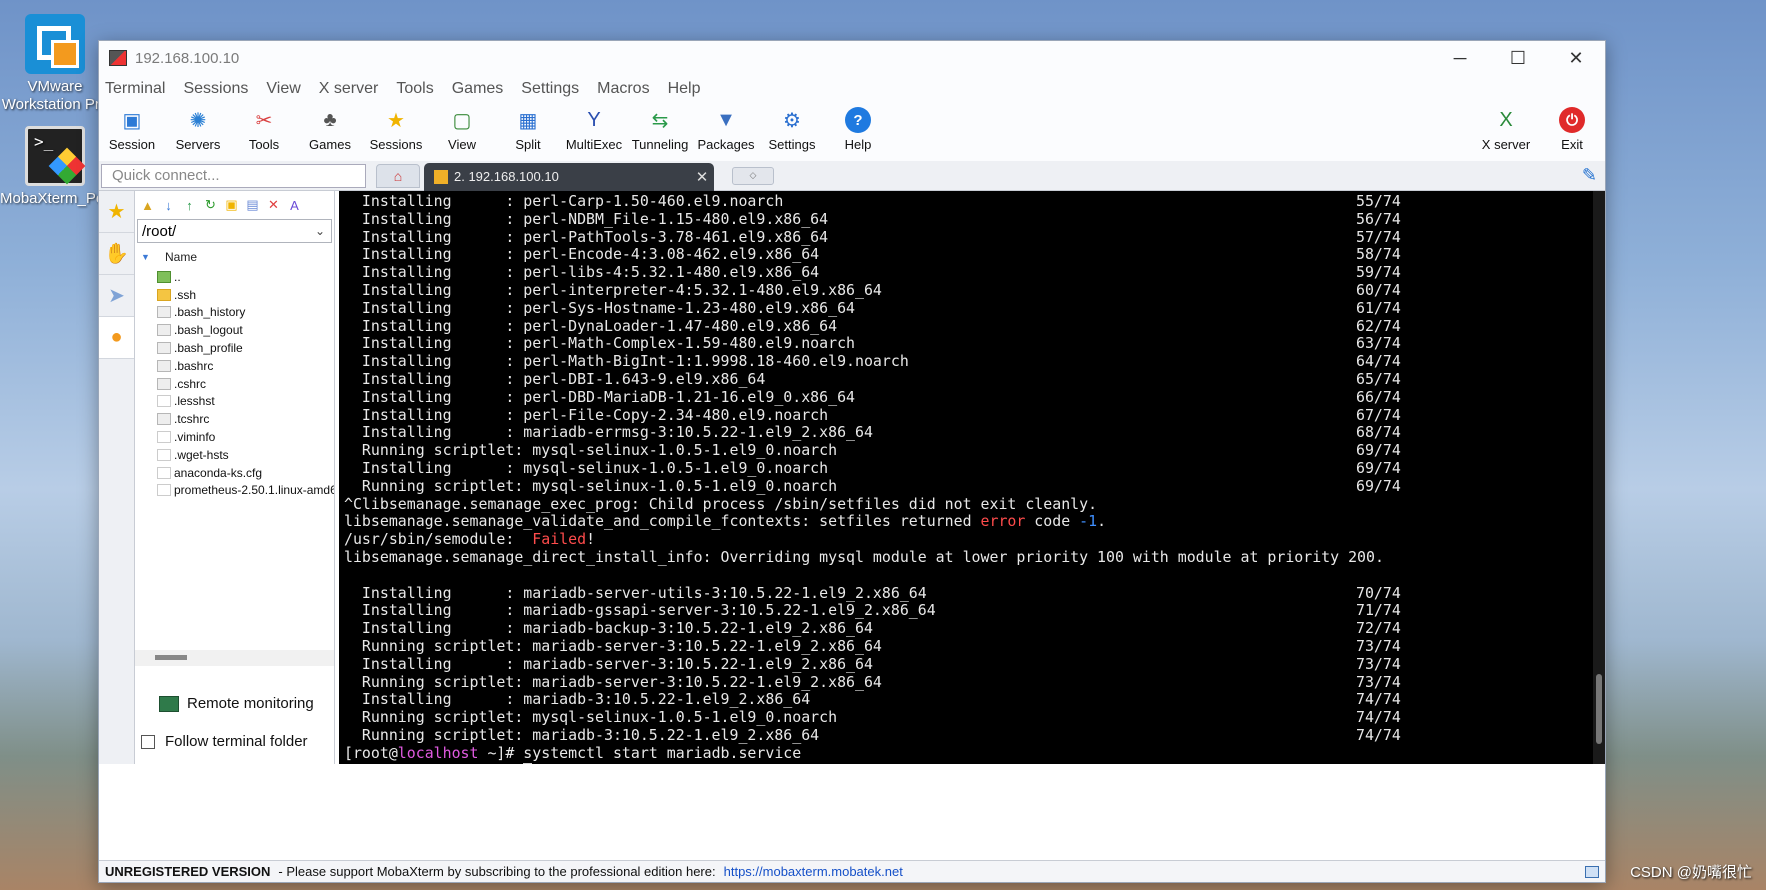 This screenshot has height=890, width=1766. What do you see at coordinates (441, 176) in the screenshot?
I see `ssh-icon` at bounding box center [441, 176].